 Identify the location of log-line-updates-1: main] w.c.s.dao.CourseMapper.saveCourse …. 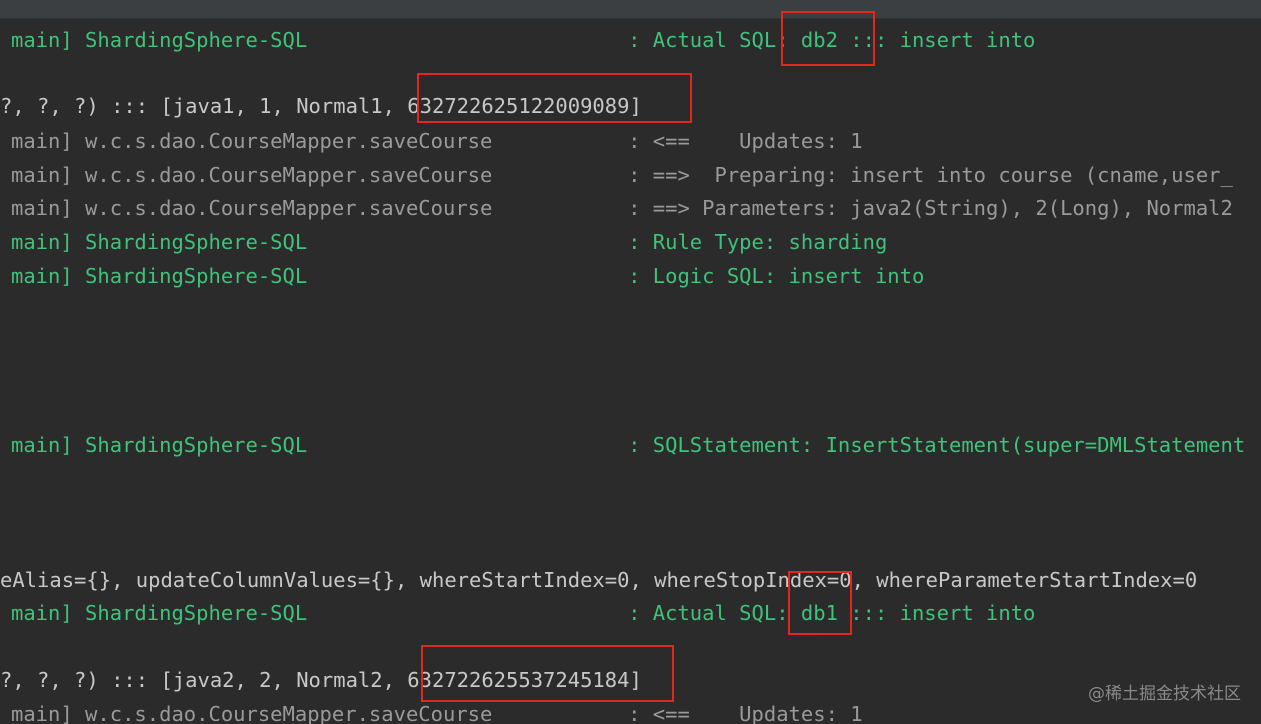
(437, 141).